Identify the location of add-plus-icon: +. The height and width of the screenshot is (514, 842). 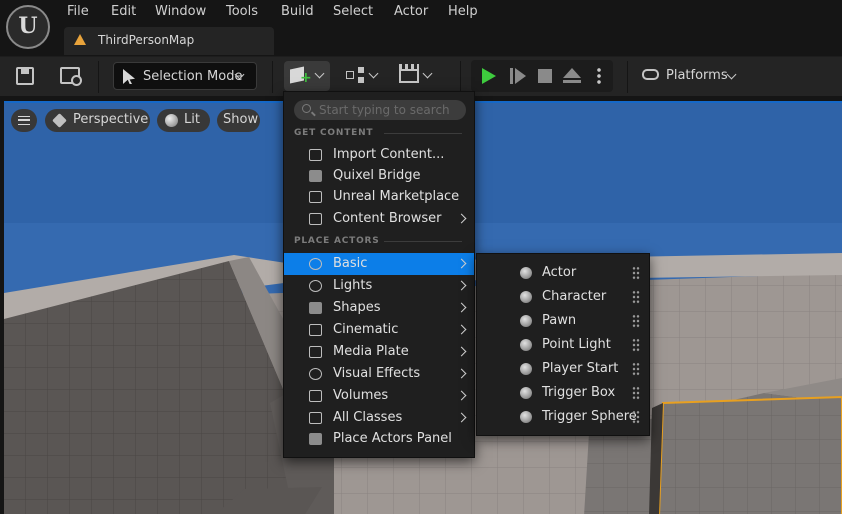
(306, 78).